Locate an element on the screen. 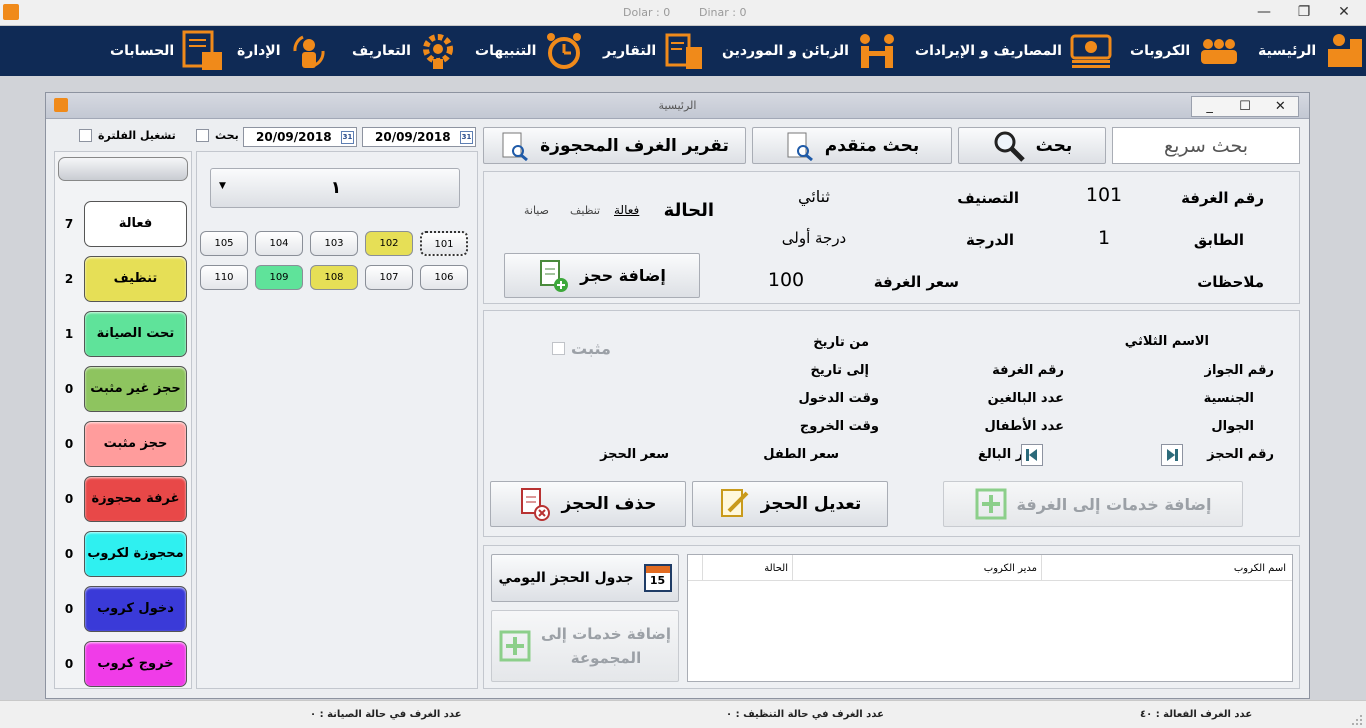 The image size is (1366, 728). child-maximize-button: ☐ is located at coordinates (1244, 106).